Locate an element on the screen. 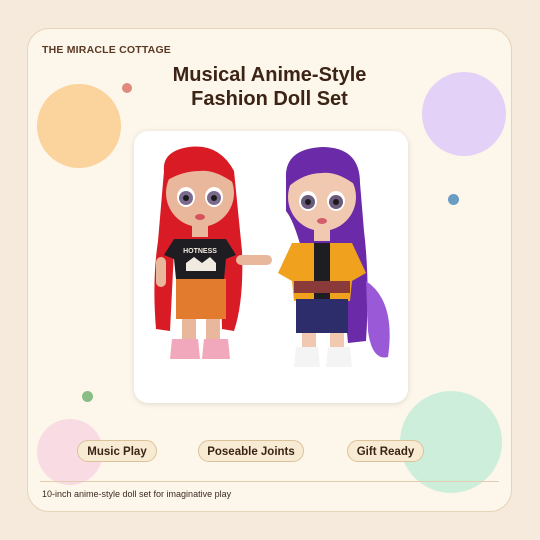 This screenshot has width=540, height=540. brand-name: THE MIRACLE COTTAGE is located at coordinates (107, 50).